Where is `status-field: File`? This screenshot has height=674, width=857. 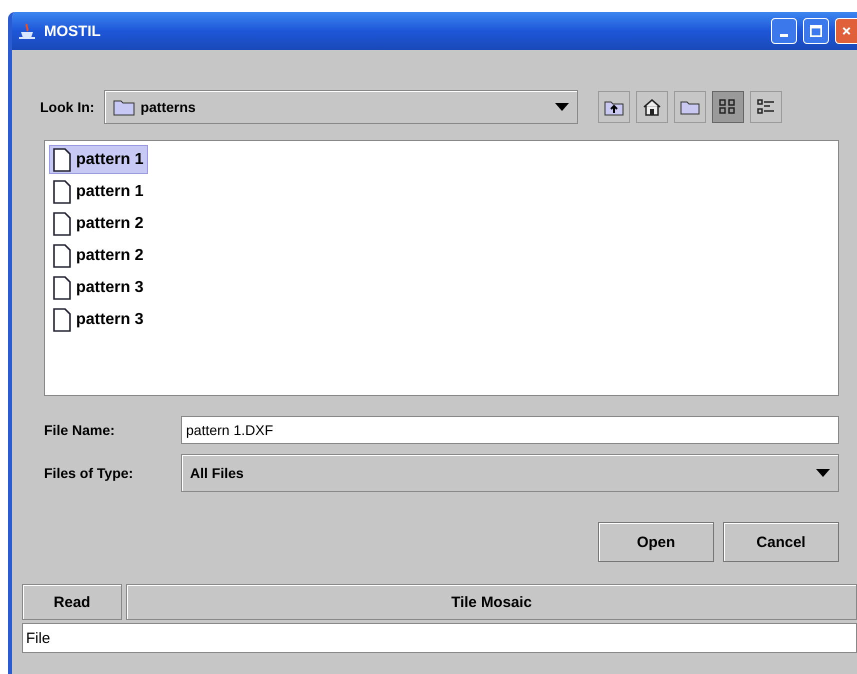 status-field: File is located at coordinates (439, 638).